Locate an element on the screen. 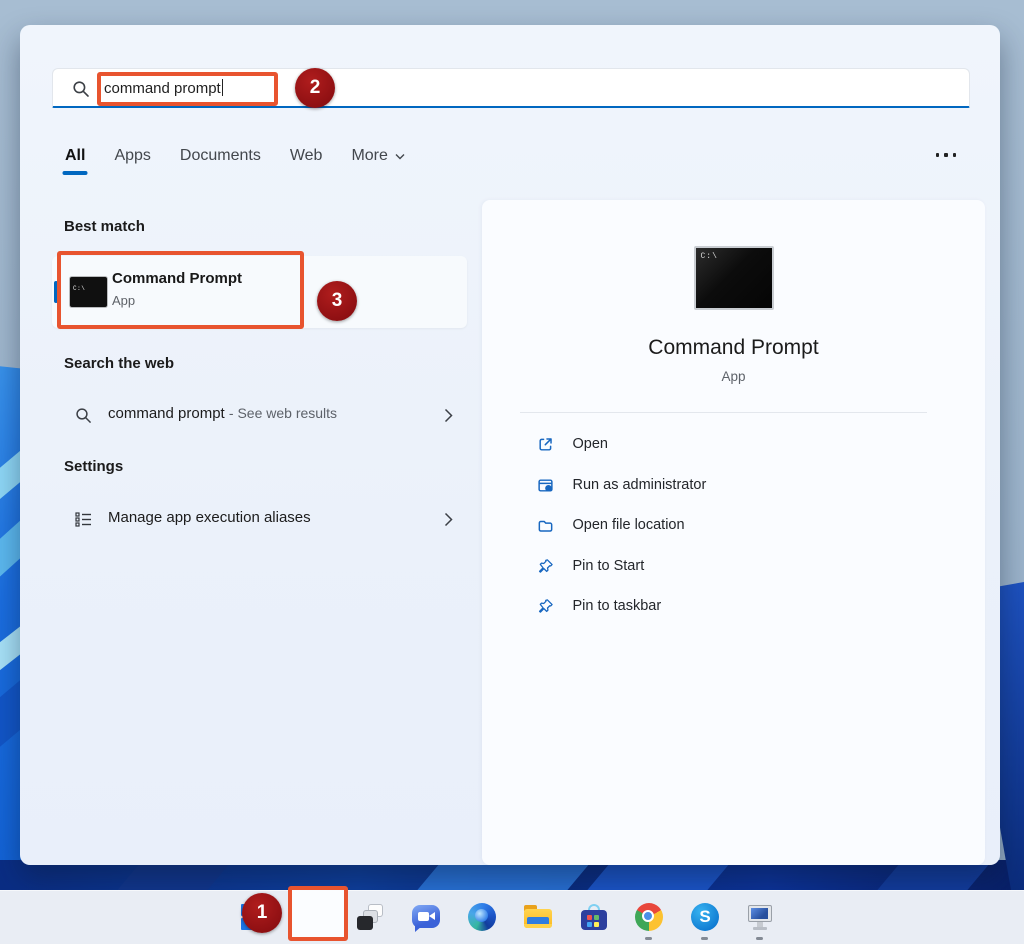  file-explorer-button is located at coordinates (538, 917).